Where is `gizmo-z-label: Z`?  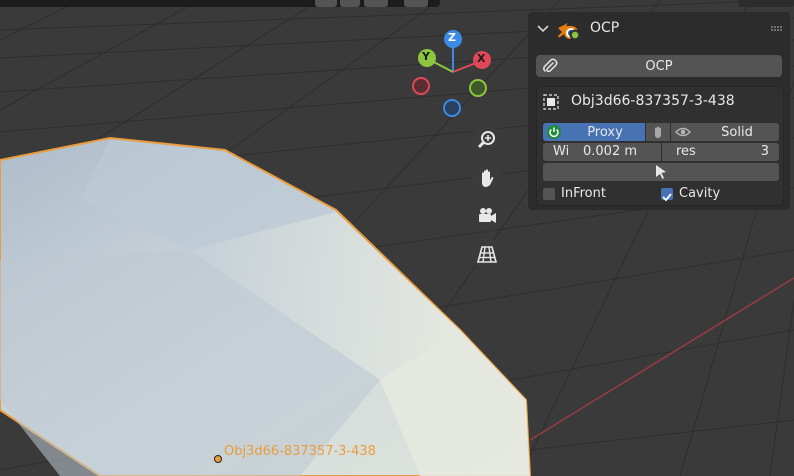
gizmo-z-label: Z is located at coordinates (452, 37).